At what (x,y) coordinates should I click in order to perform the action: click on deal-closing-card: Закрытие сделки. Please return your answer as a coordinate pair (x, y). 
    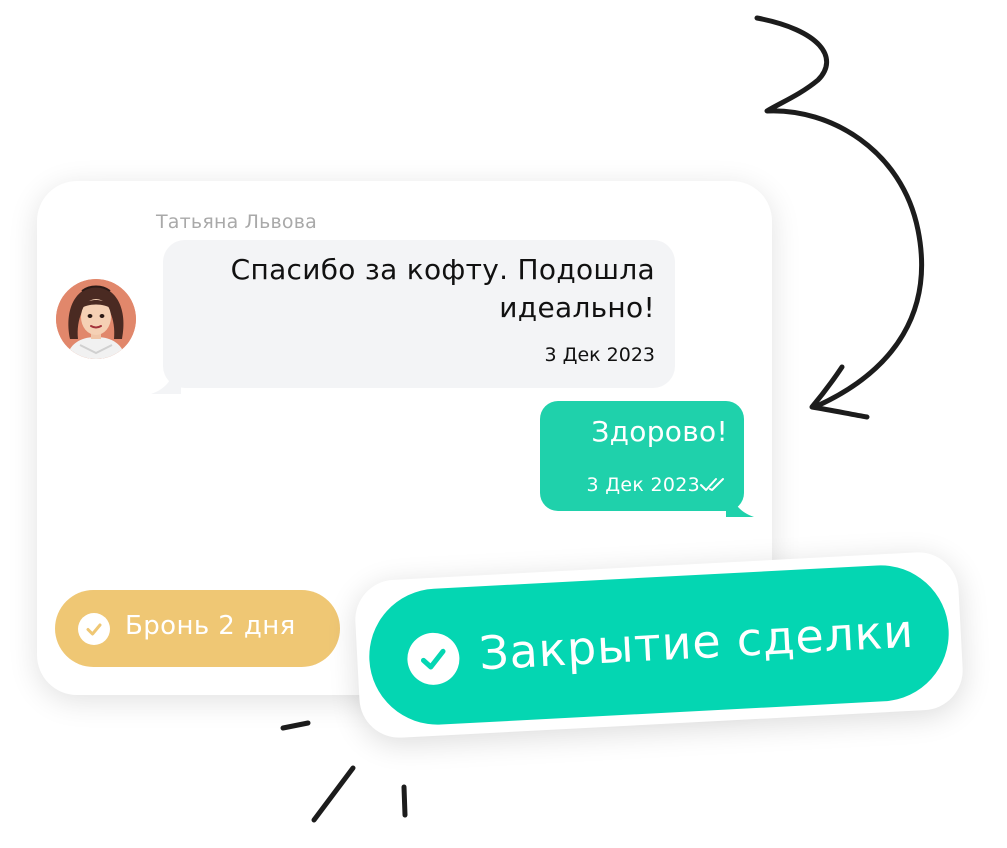
    Looking at the image, I should click on (659, 645).